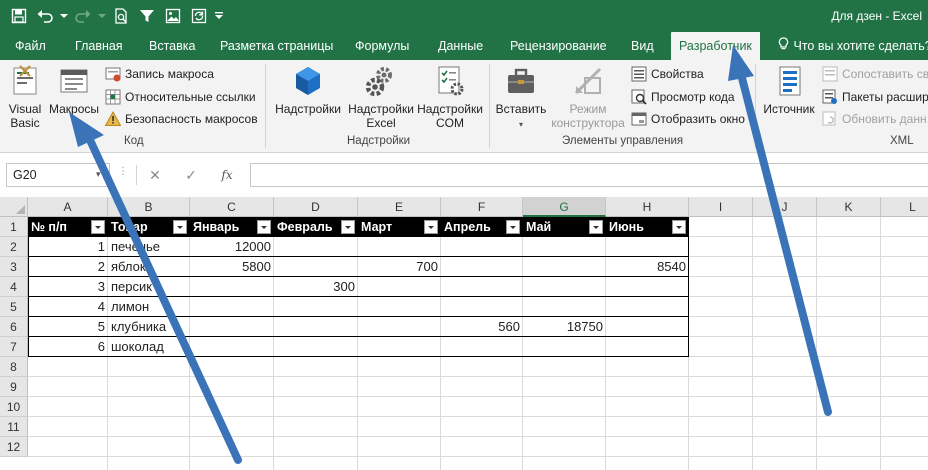 The image size is (928, 470). I want to click on row-header-3: 3, so click(14, 267).